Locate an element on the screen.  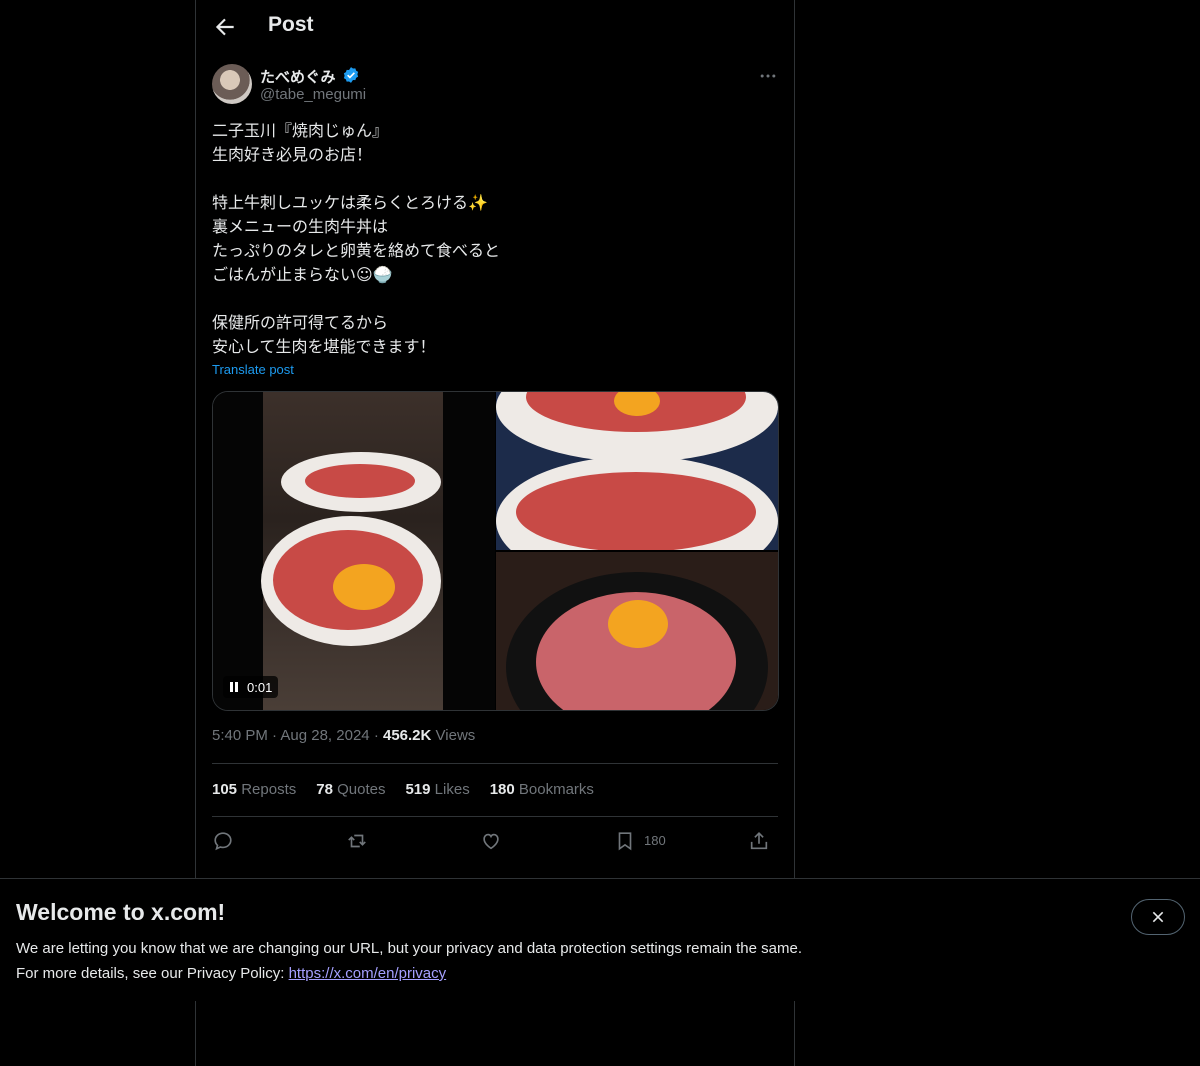
post-metadata: 5:40 PM · Aug 28, 2024 · 456.2K Views is located at coordinates (343, 735).